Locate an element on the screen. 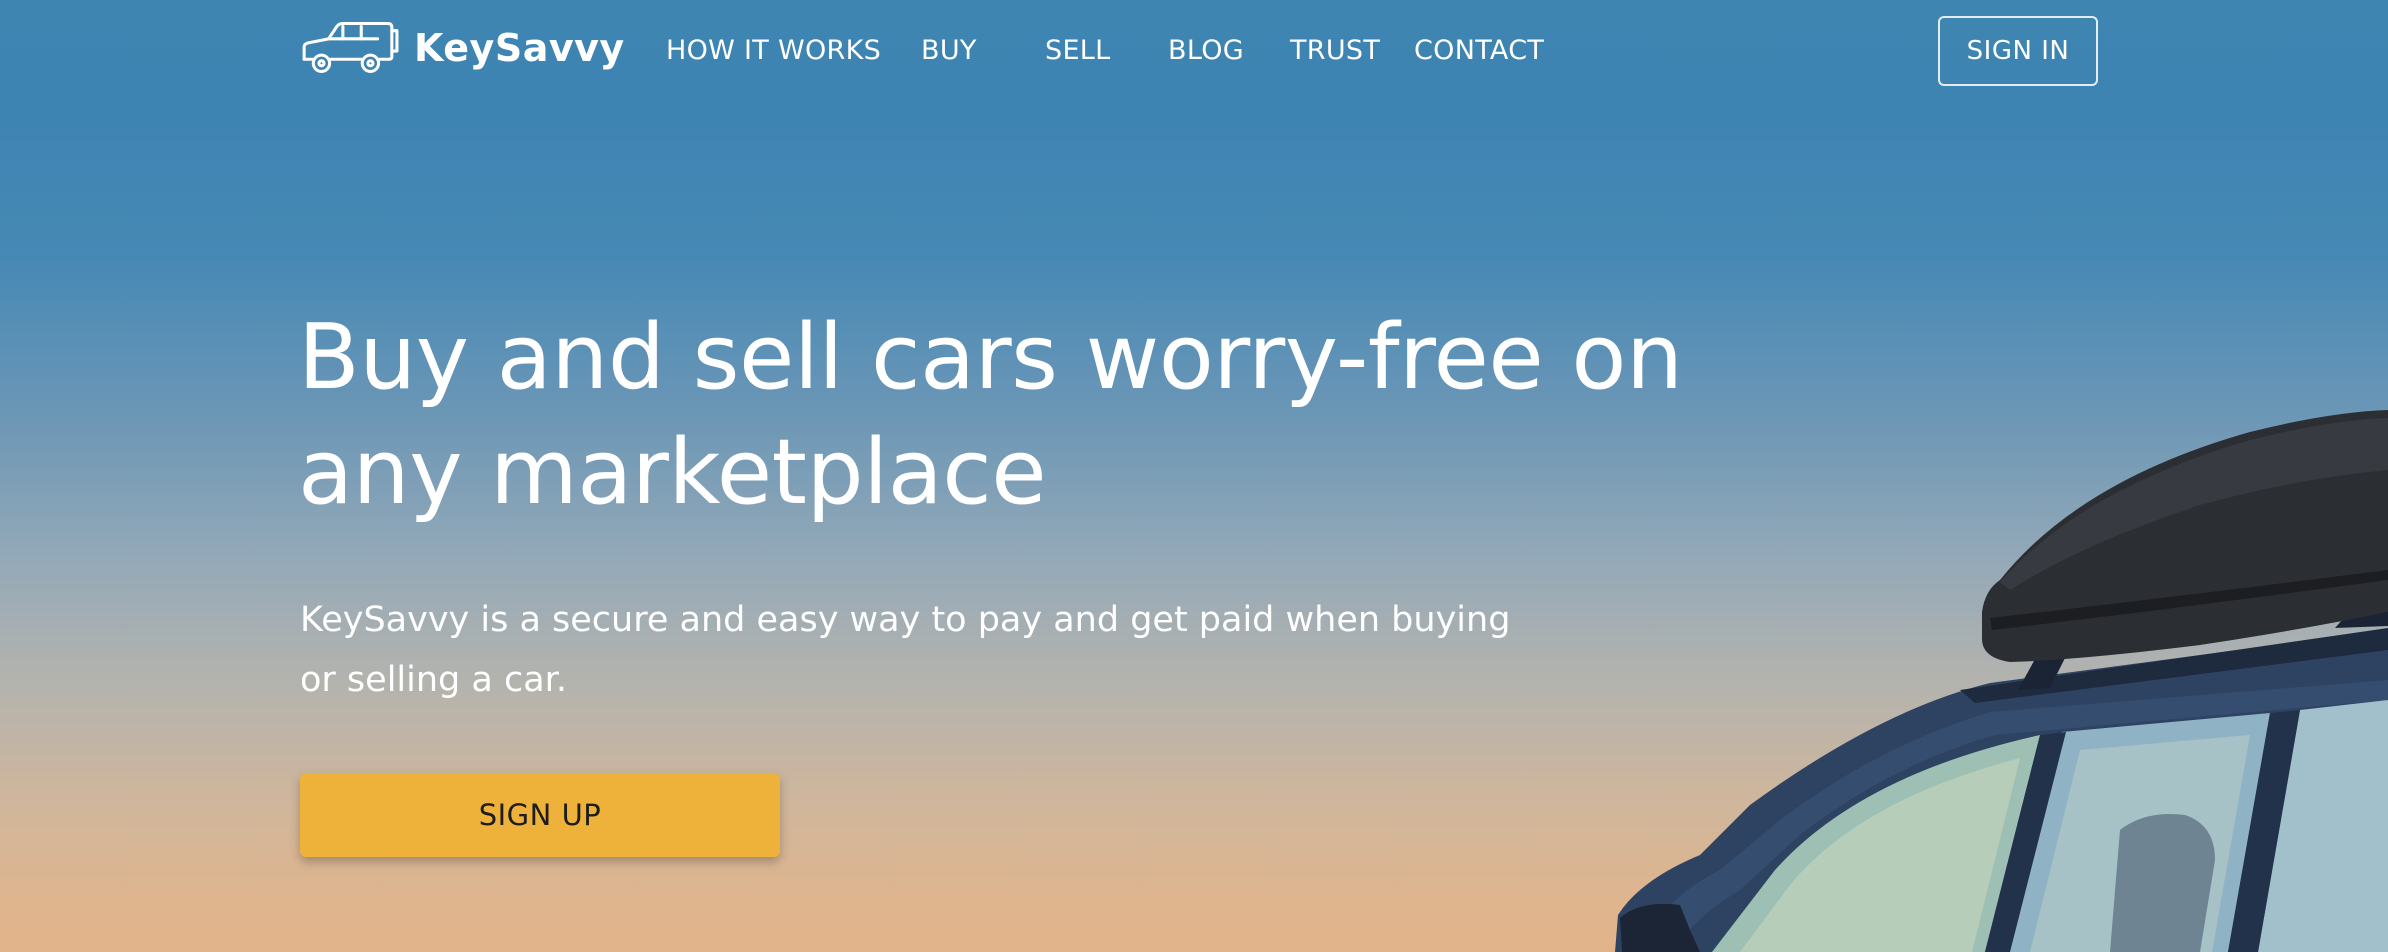 The height and width of the screenshot is (952, 2388). nav-link-trust: TRUST is located at coordinates (1335, 50).